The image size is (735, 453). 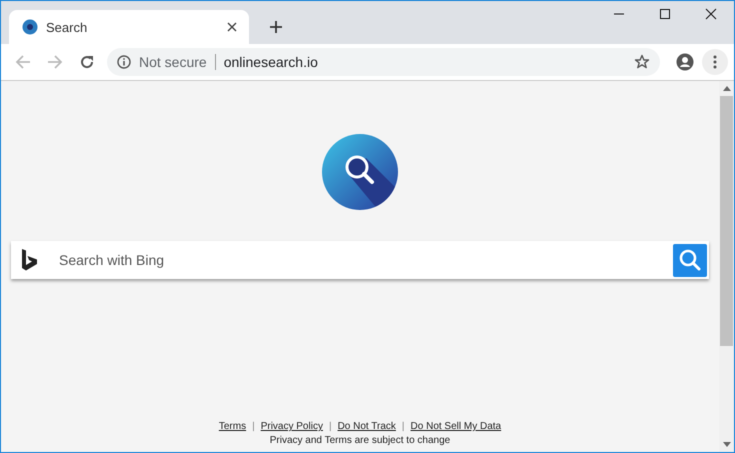 I want to click on url-text: onlinesearch.io, so click(x=271, y=62).